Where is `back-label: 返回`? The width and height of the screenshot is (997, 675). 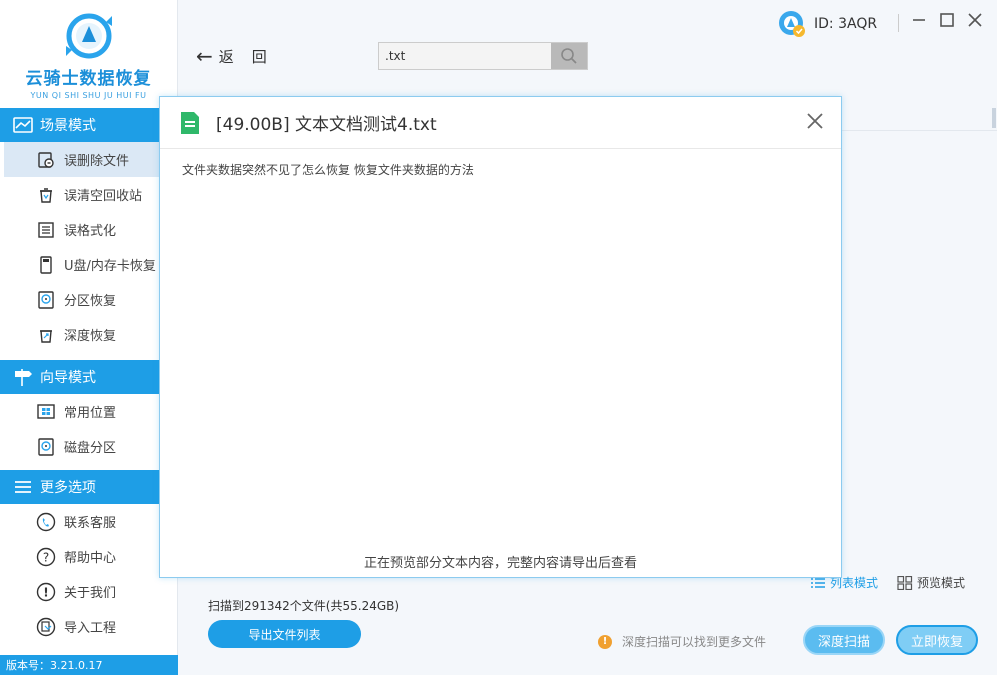 back-label: 返回 is located at coordinates (251, 56).